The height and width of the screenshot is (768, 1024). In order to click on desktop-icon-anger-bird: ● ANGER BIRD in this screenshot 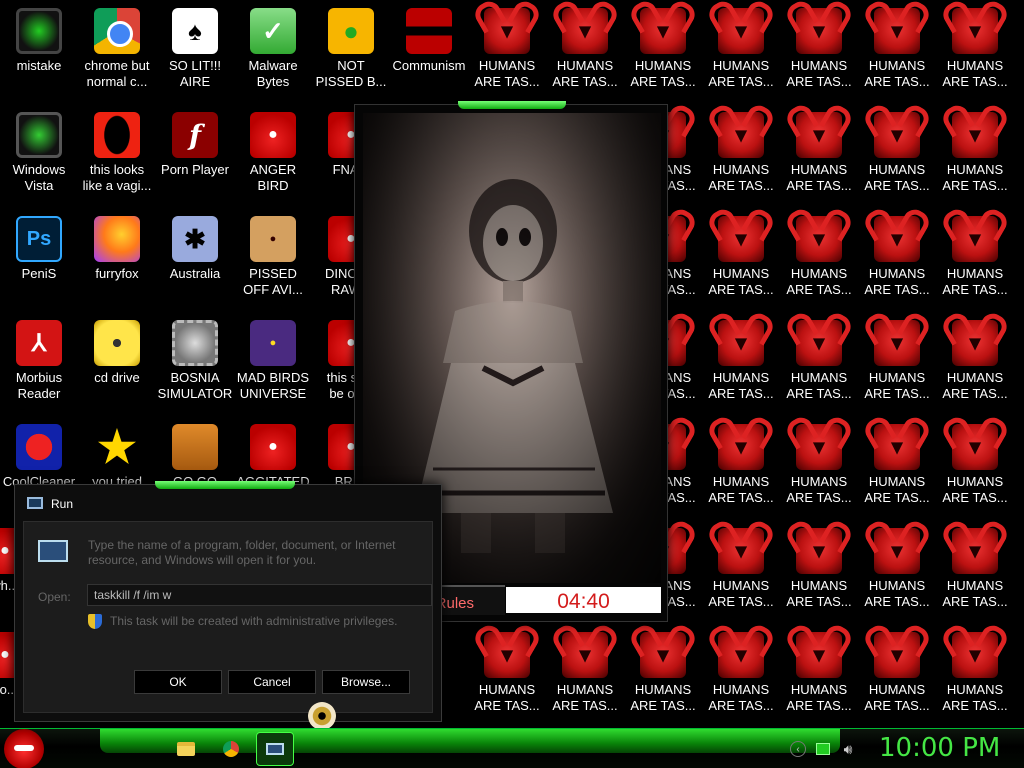, I will do `click(273, 156)`.